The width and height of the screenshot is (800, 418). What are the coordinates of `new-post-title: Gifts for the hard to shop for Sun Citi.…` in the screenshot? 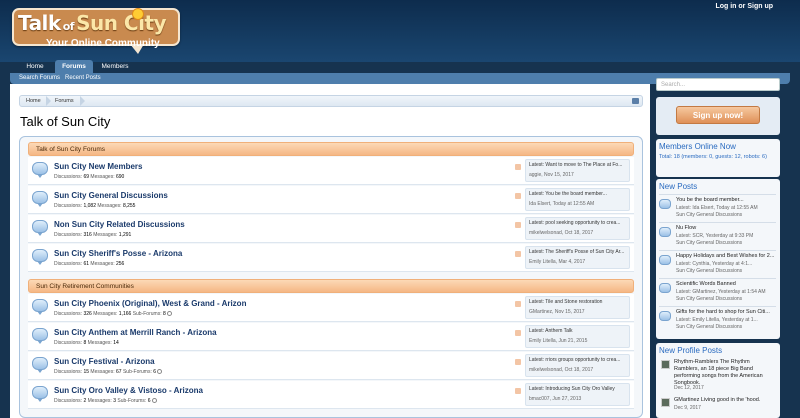 It's located at (726, 312).